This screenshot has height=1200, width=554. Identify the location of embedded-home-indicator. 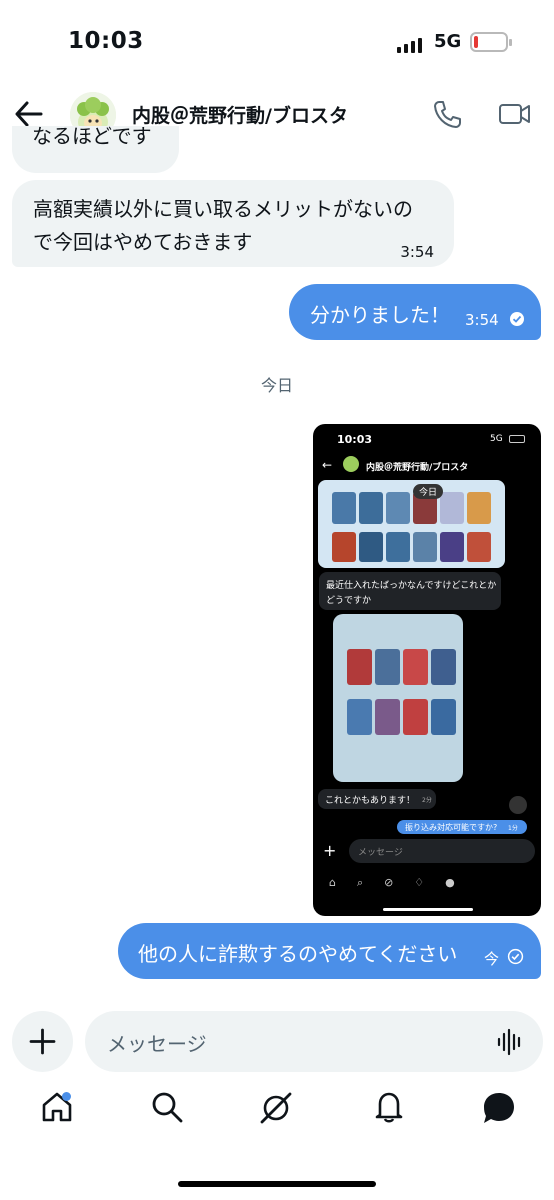
(428, 909).